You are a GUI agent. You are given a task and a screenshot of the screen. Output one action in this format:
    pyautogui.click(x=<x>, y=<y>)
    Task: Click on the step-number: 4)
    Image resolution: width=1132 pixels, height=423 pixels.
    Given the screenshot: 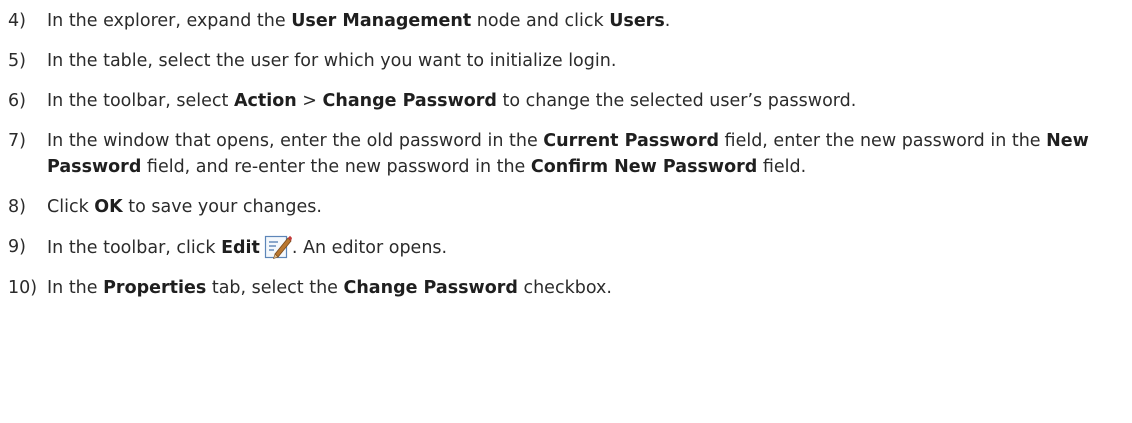 What is the action you would take?
    pyautogui.click(x=17, y=21)
    